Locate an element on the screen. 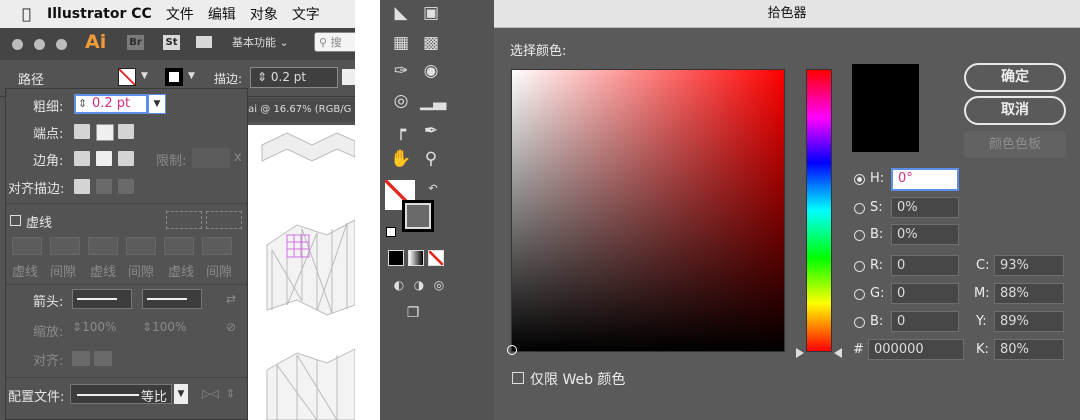 The height and width of the screenshot is (420, 1080). scale-start-input: ⇕100% is located at coordinates (94, 327).